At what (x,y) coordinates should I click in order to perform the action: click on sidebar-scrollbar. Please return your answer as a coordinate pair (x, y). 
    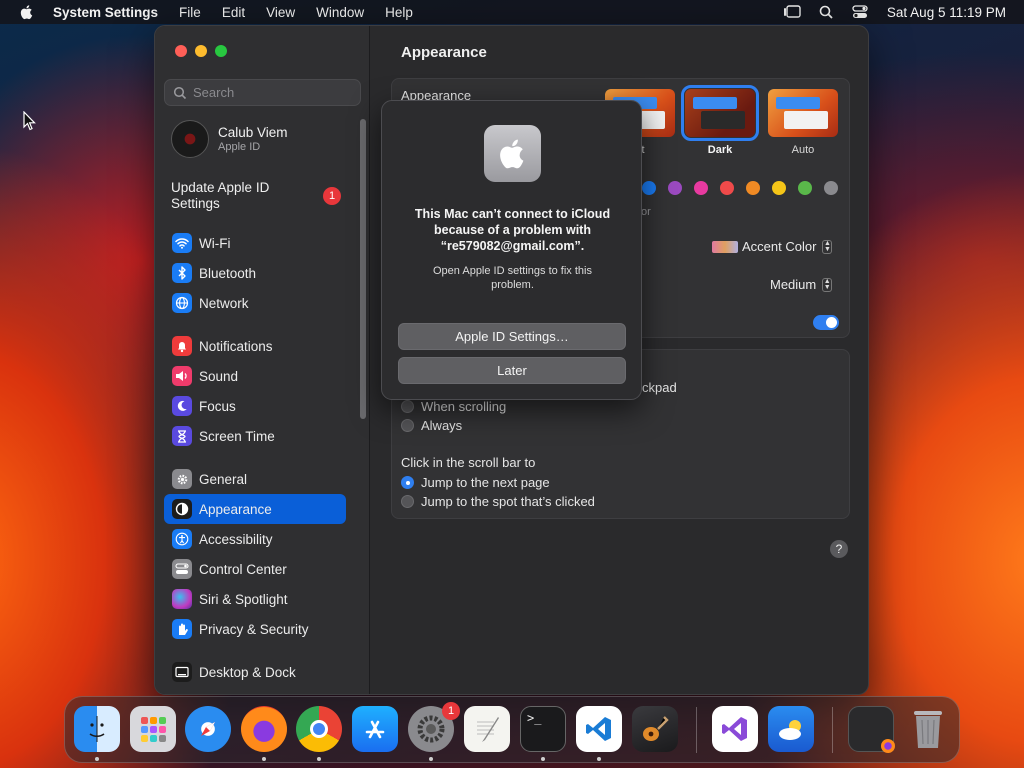
    Looking at the image, I should click on (363, 269).